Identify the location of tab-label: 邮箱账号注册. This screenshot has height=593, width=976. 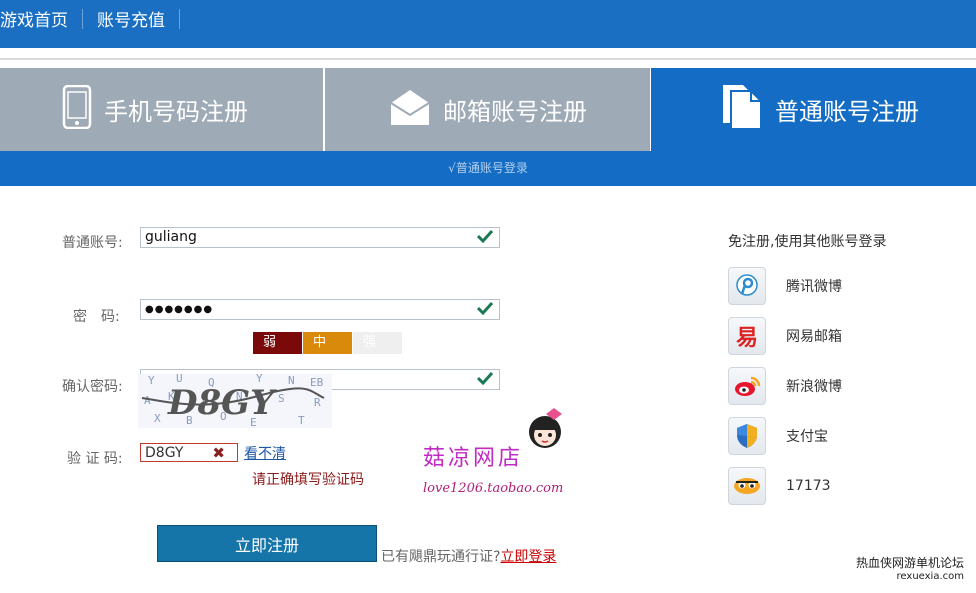
(515, 112).